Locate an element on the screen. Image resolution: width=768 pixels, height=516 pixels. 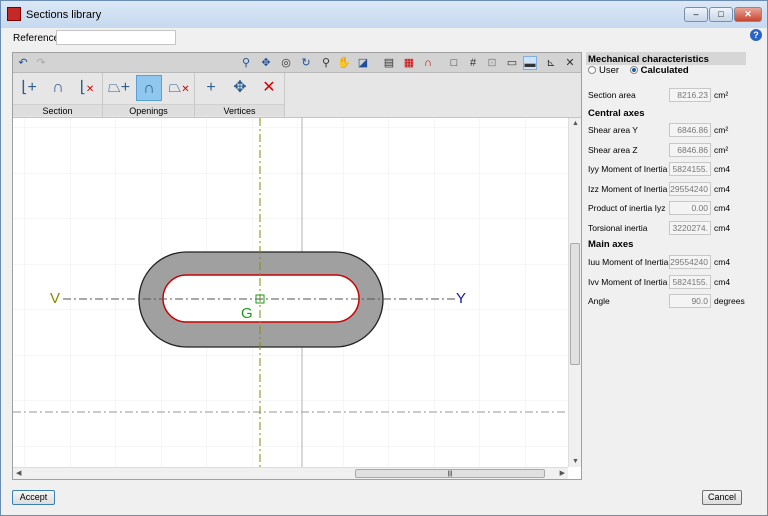
property-label: Iyy Moment of Inertia is located at coordinates (628, 169).